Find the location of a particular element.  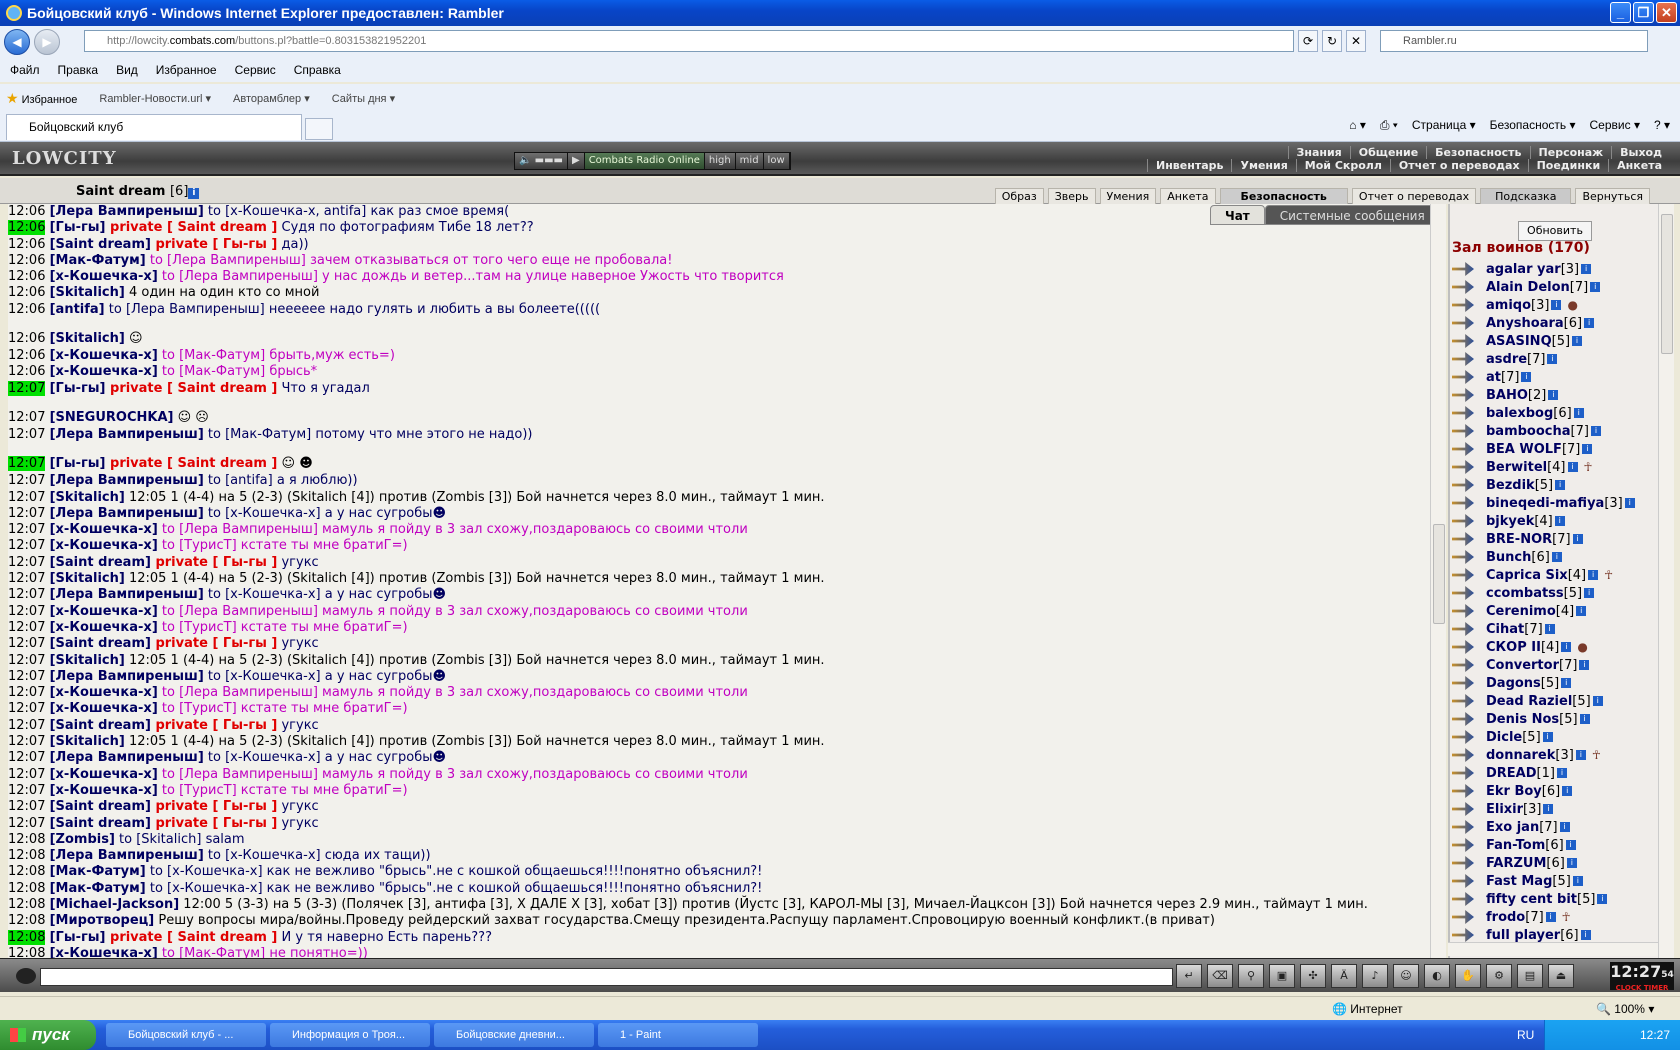

player-name: Dead Raziel is located at coordinates (1529, 701).